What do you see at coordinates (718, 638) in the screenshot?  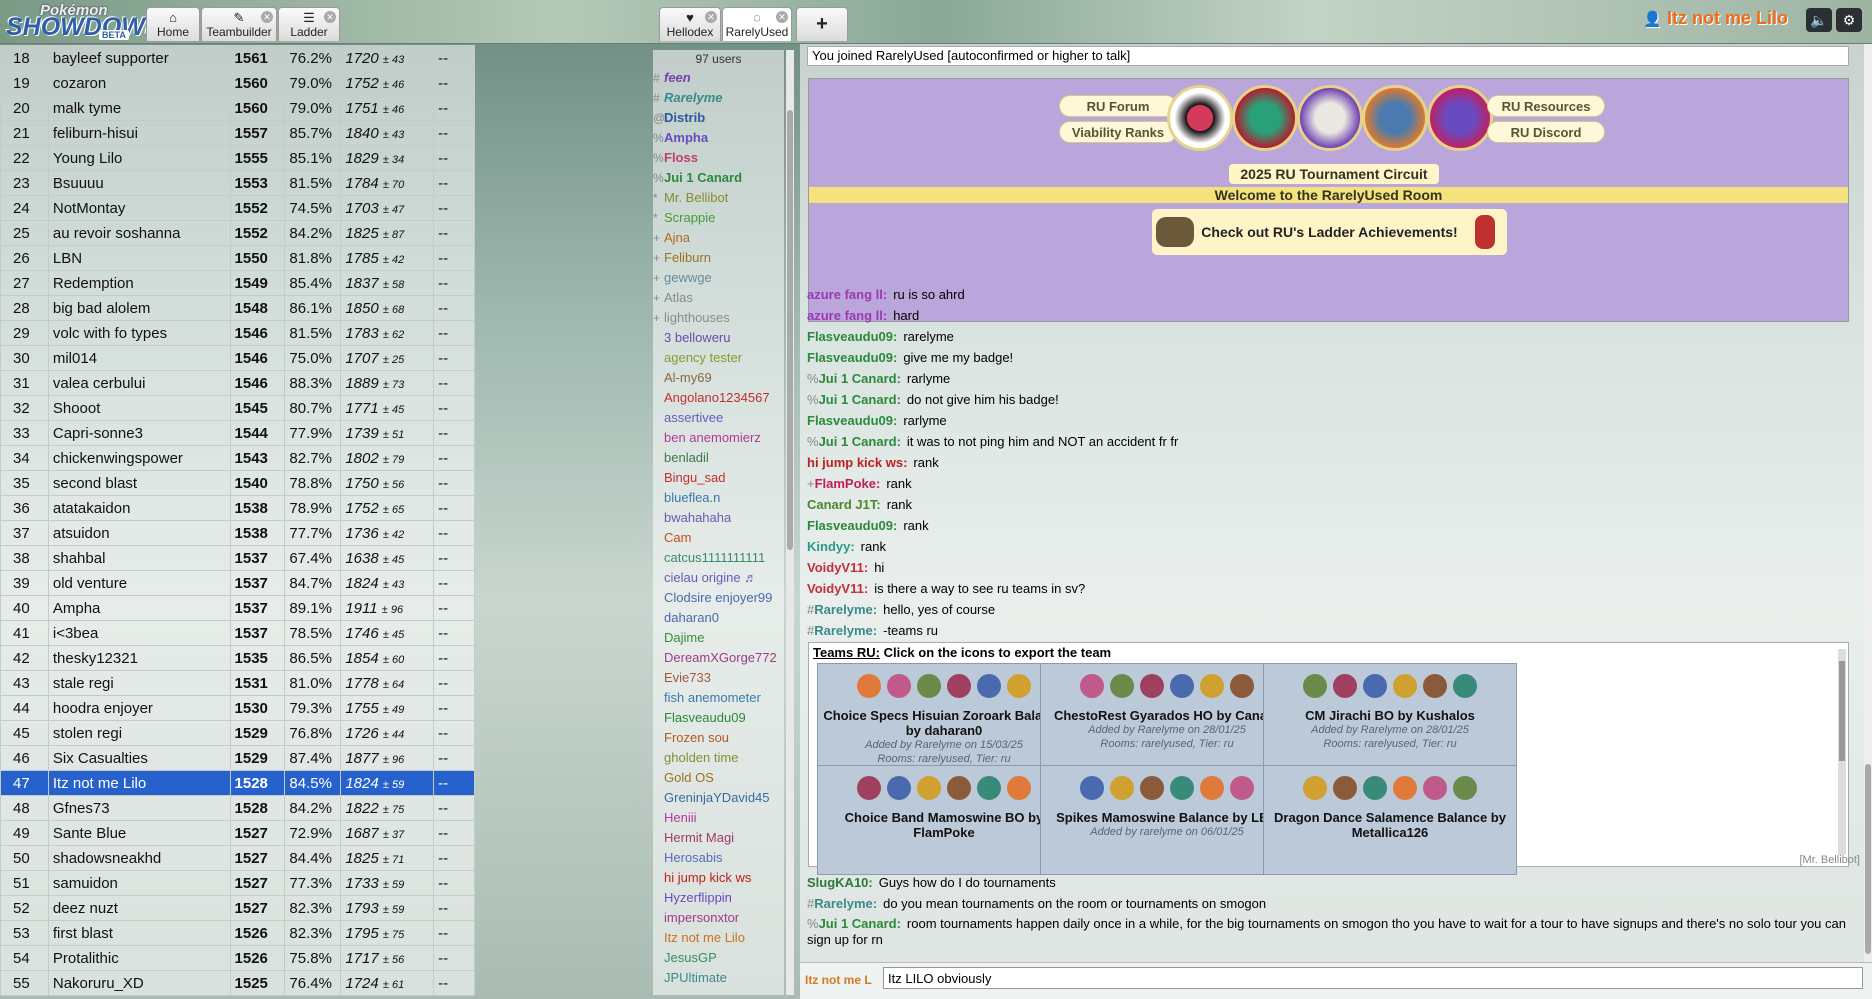 I see `userlist-item: Dajime` at bounding box center [718, 638].